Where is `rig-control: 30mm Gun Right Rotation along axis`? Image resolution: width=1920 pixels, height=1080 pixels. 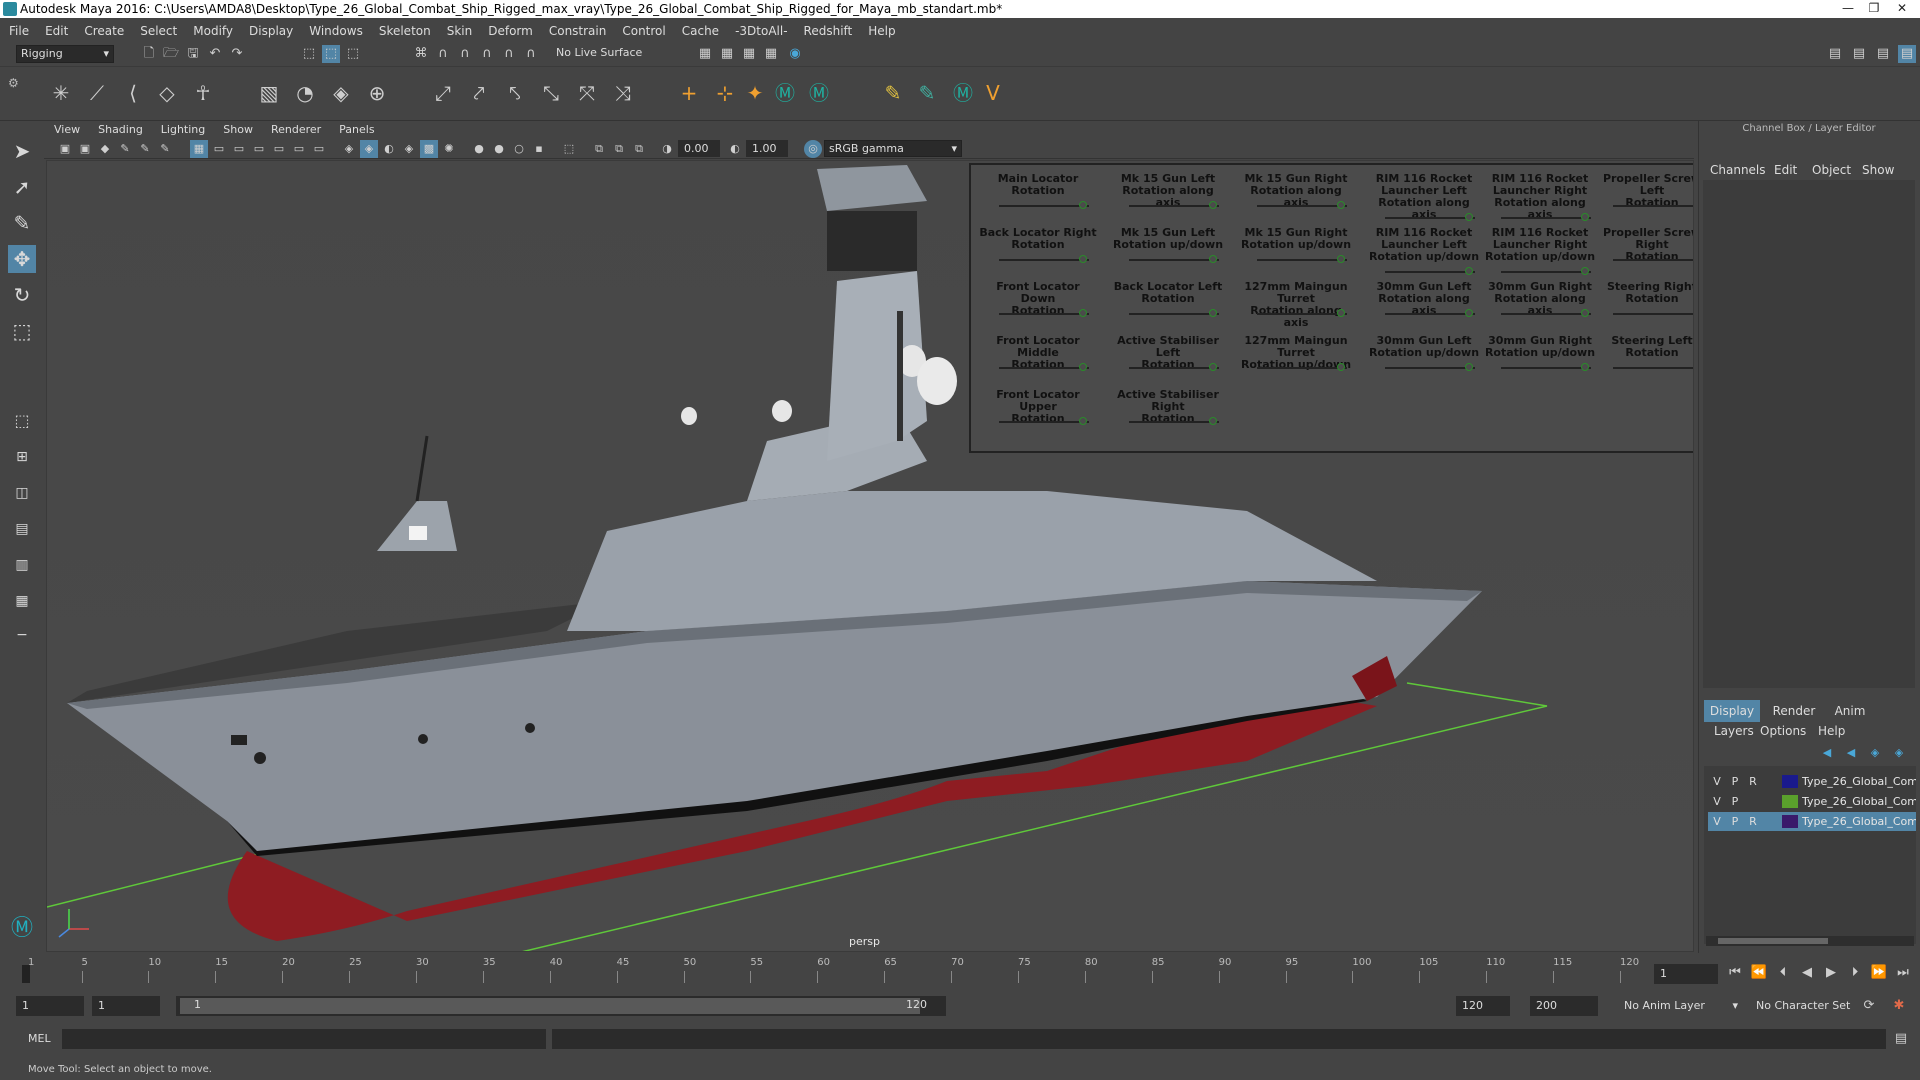 rig-control: 30mm Gun Right Rotation along axis is located at coordinates (1540, 299).